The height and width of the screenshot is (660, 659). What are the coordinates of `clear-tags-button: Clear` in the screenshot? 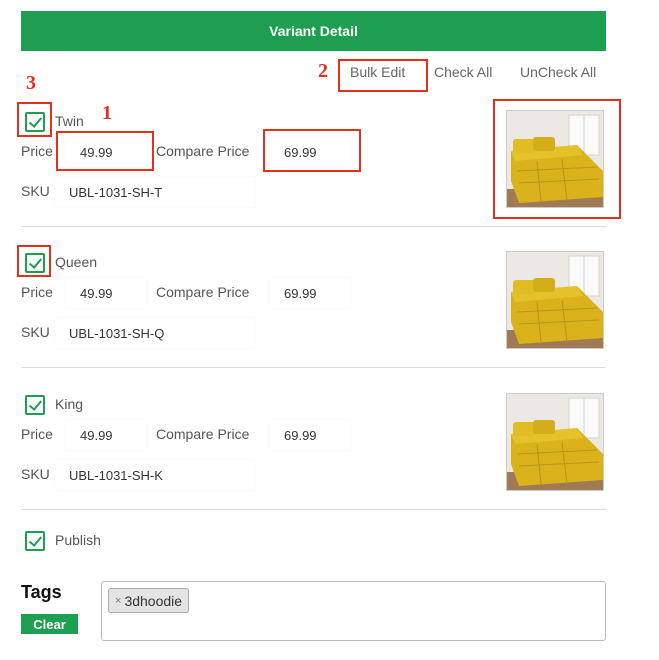 It's located at (49, 624).